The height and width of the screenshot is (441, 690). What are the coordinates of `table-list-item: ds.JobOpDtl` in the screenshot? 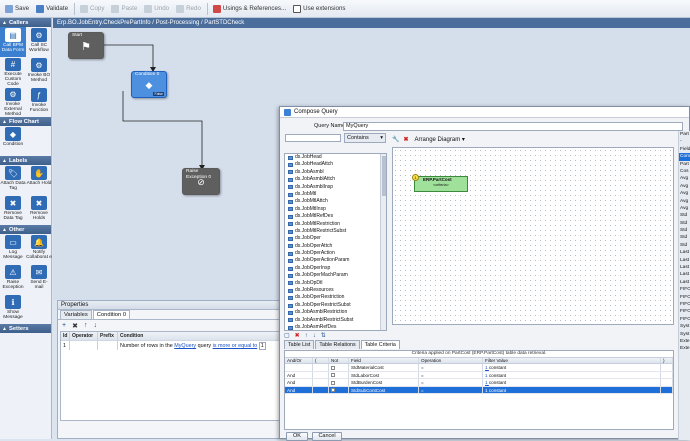 It's located at (335, 283).